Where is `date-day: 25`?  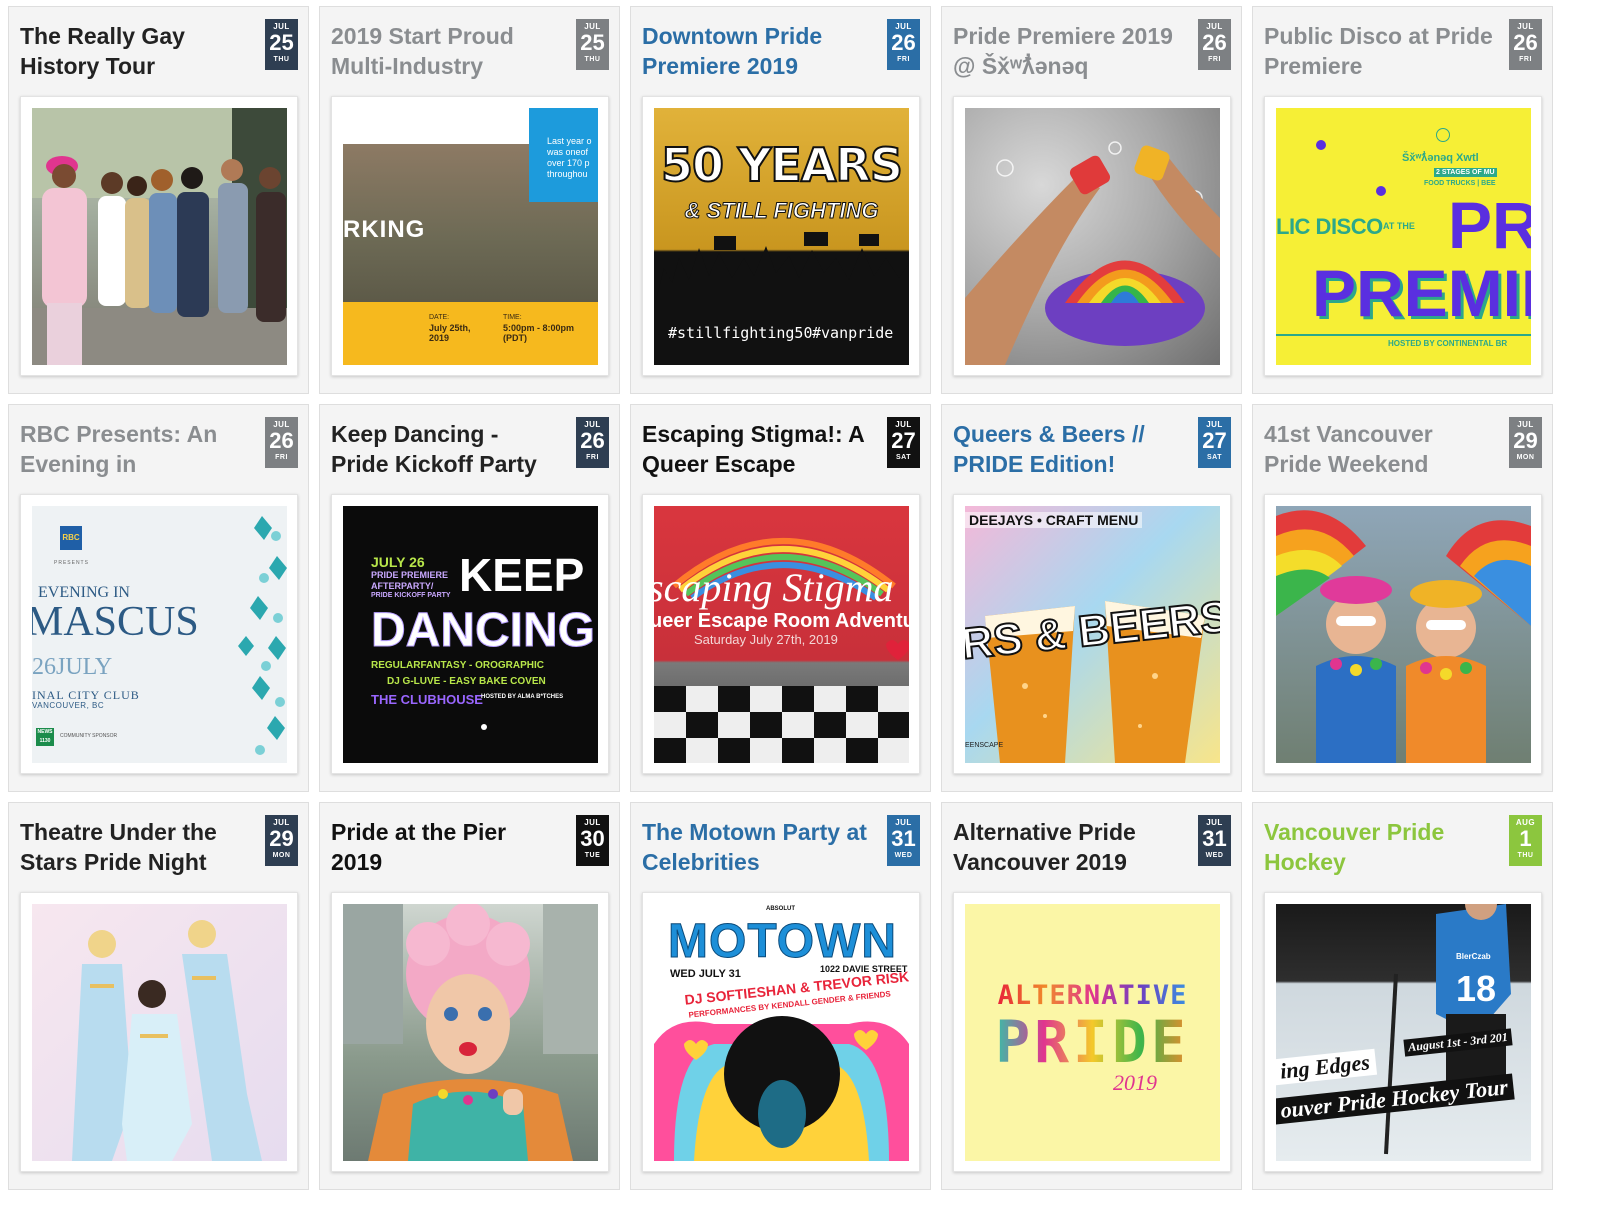
date-day: 25 is located at coordinates (281, 42).